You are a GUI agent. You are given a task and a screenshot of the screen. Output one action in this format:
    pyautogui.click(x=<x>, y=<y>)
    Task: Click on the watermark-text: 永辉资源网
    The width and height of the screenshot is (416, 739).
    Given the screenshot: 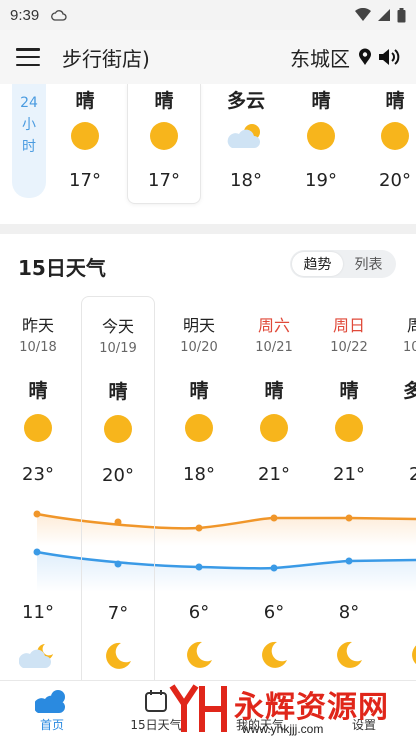 What is the action you would take?
    pyautogui.click(x=311, y=707)
    